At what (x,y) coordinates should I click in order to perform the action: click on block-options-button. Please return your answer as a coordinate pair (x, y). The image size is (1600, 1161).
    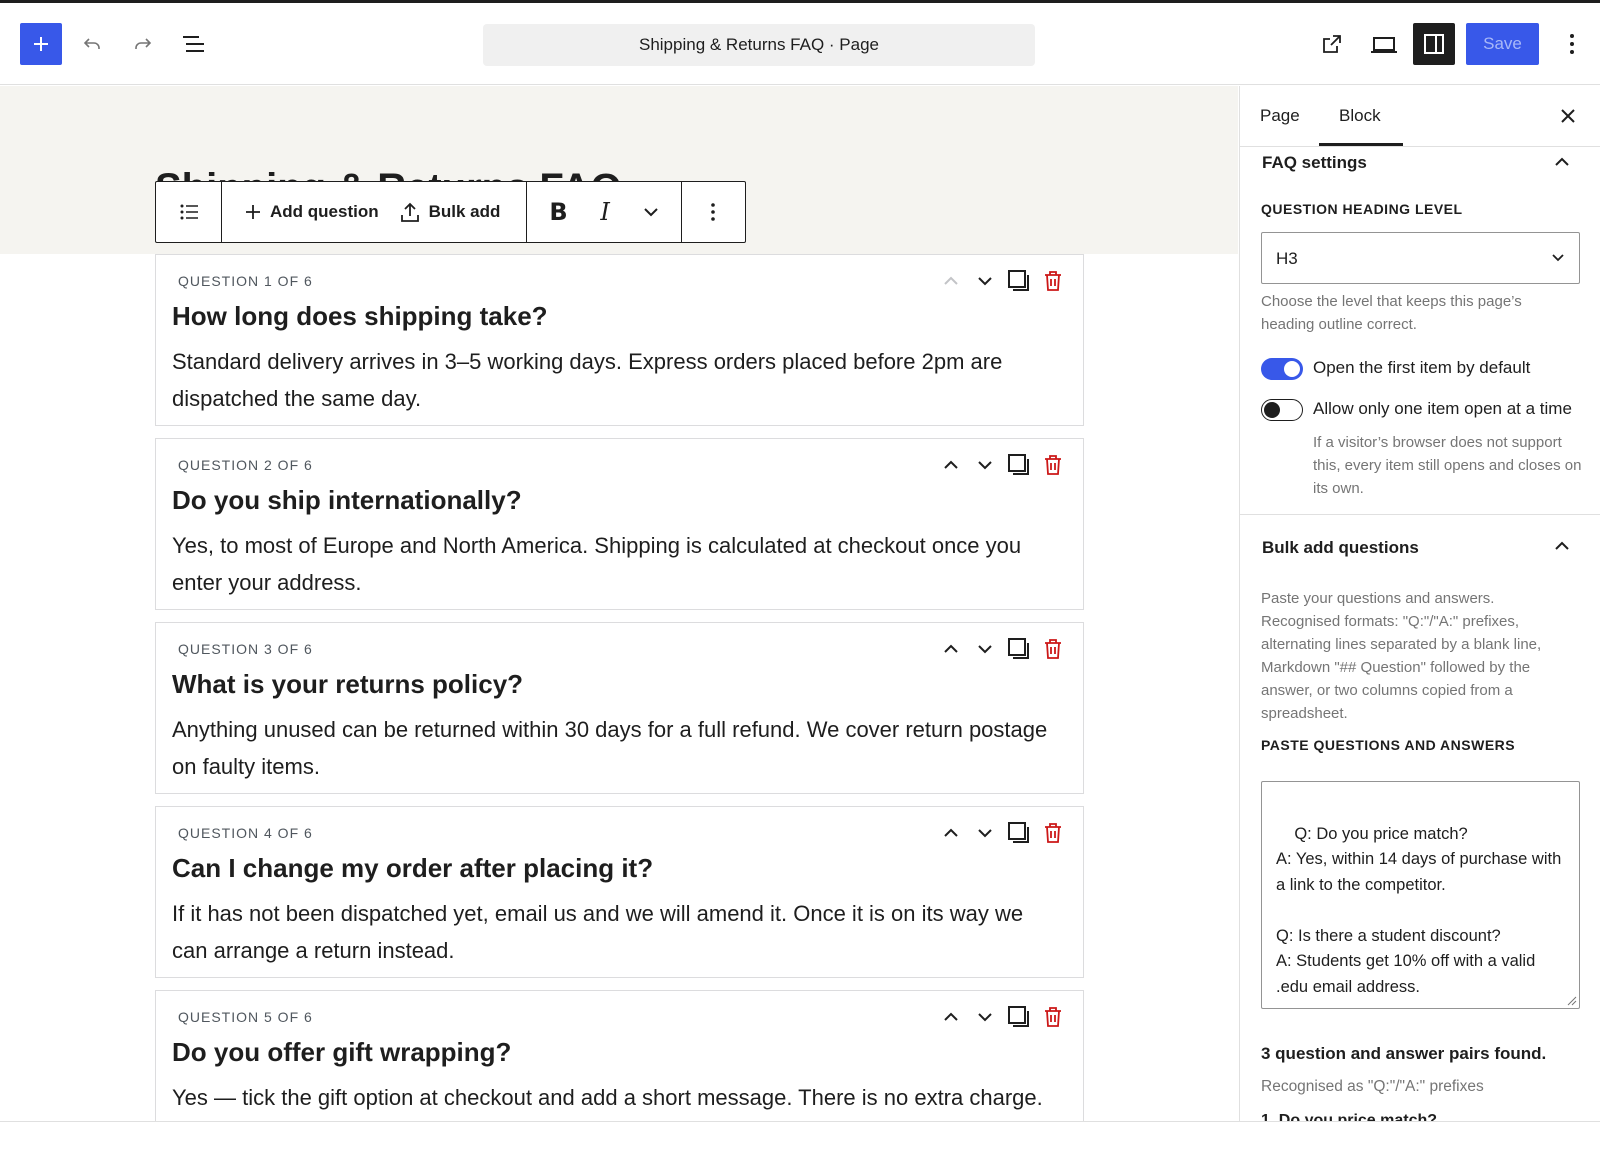
    Looking at the image, I should click on (713, 212).